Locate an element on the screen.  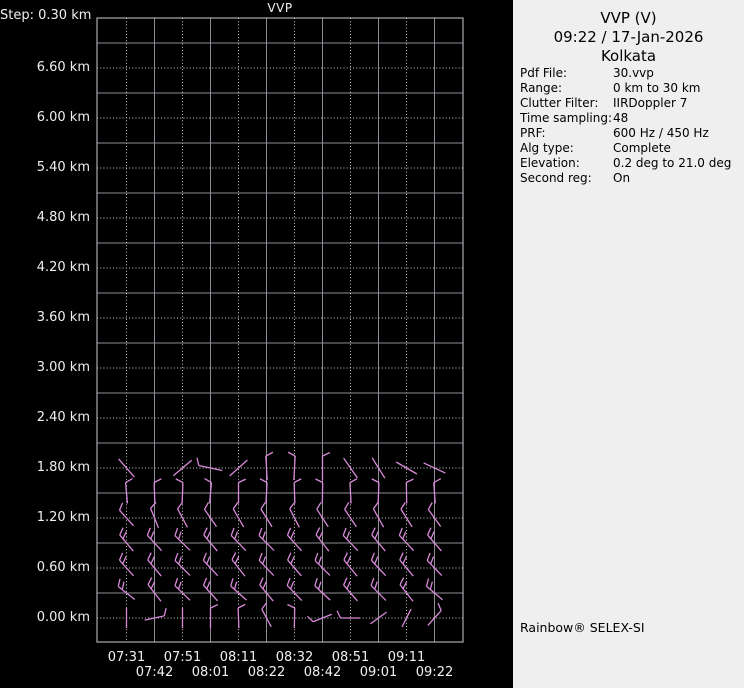
info-field-value: 30.vvp is located at coordinates (633, 73).